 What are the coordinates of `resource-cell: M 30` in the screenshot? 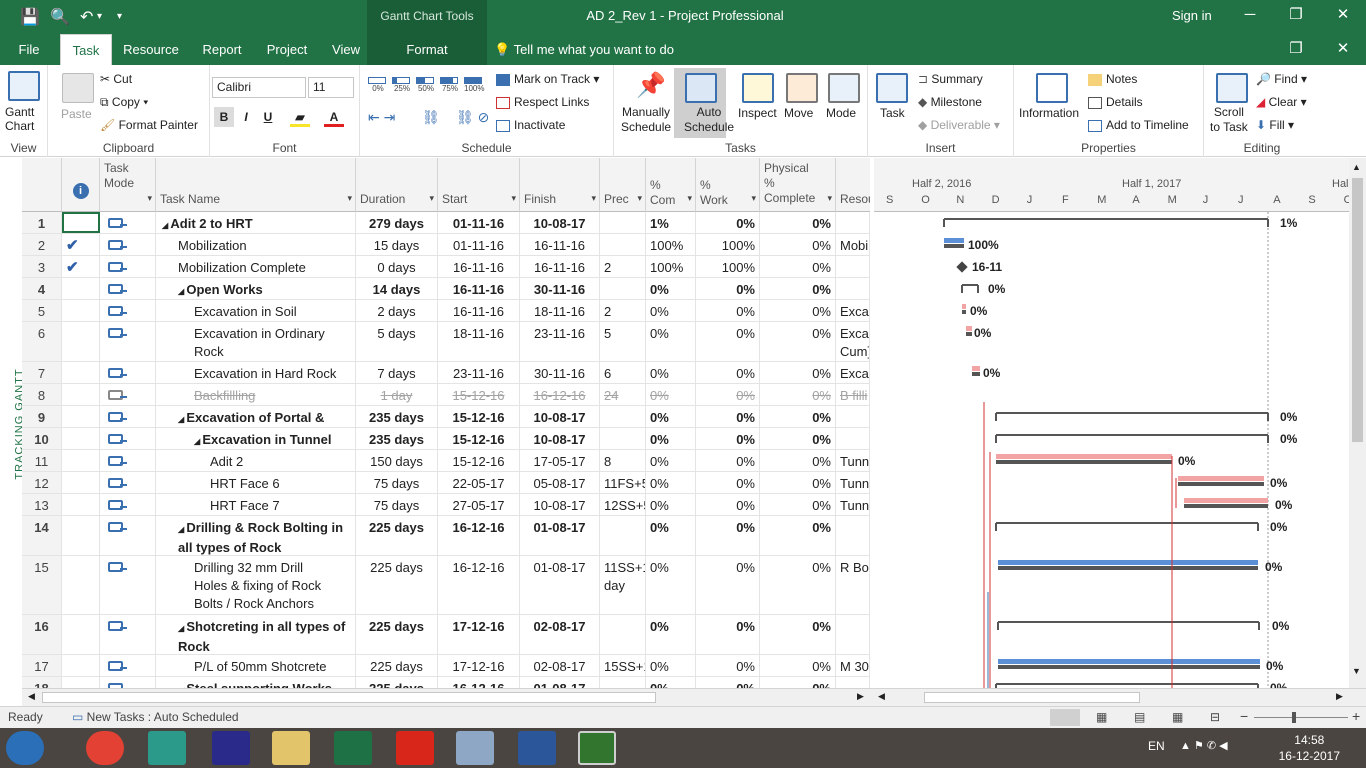 It's located at (853, 665).